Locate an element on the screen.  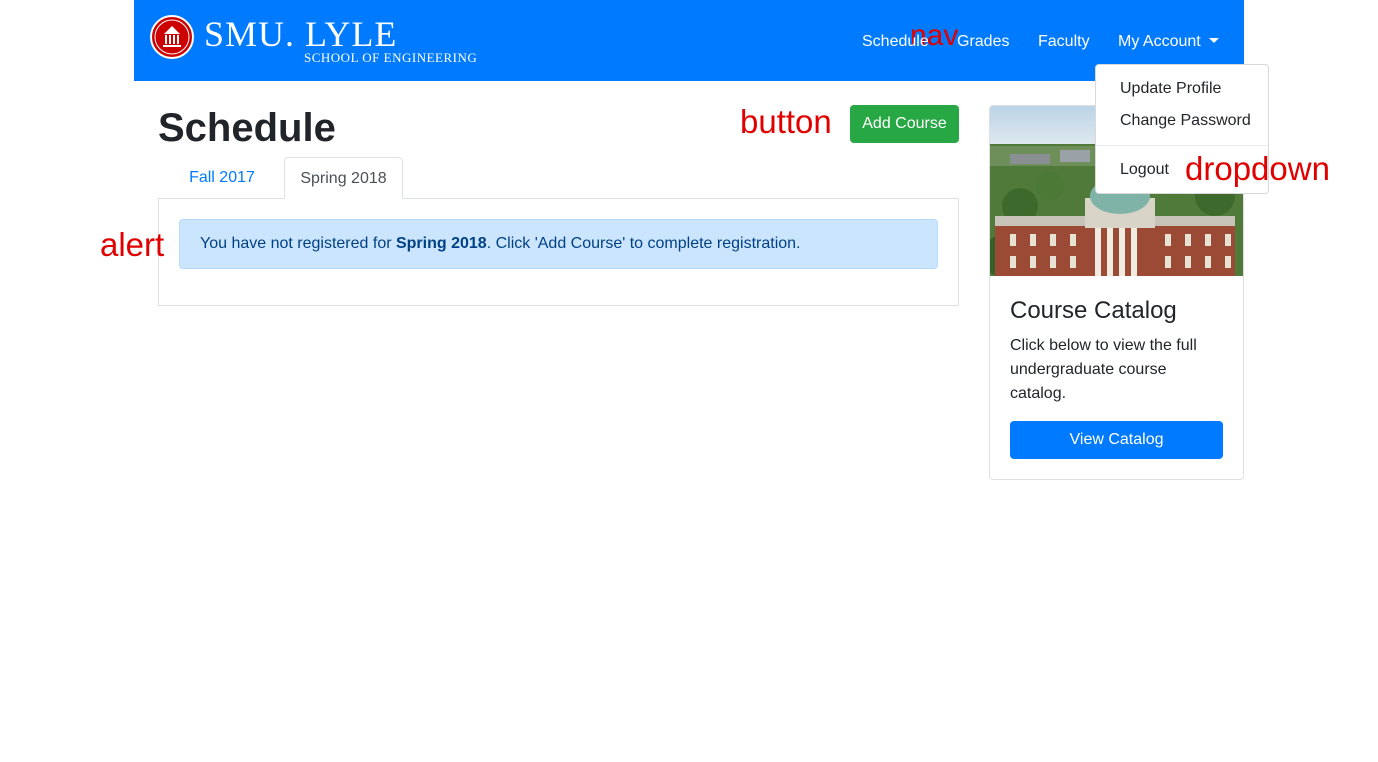
alert-text-before: You have not registered for is located at coordinates (298, 243).